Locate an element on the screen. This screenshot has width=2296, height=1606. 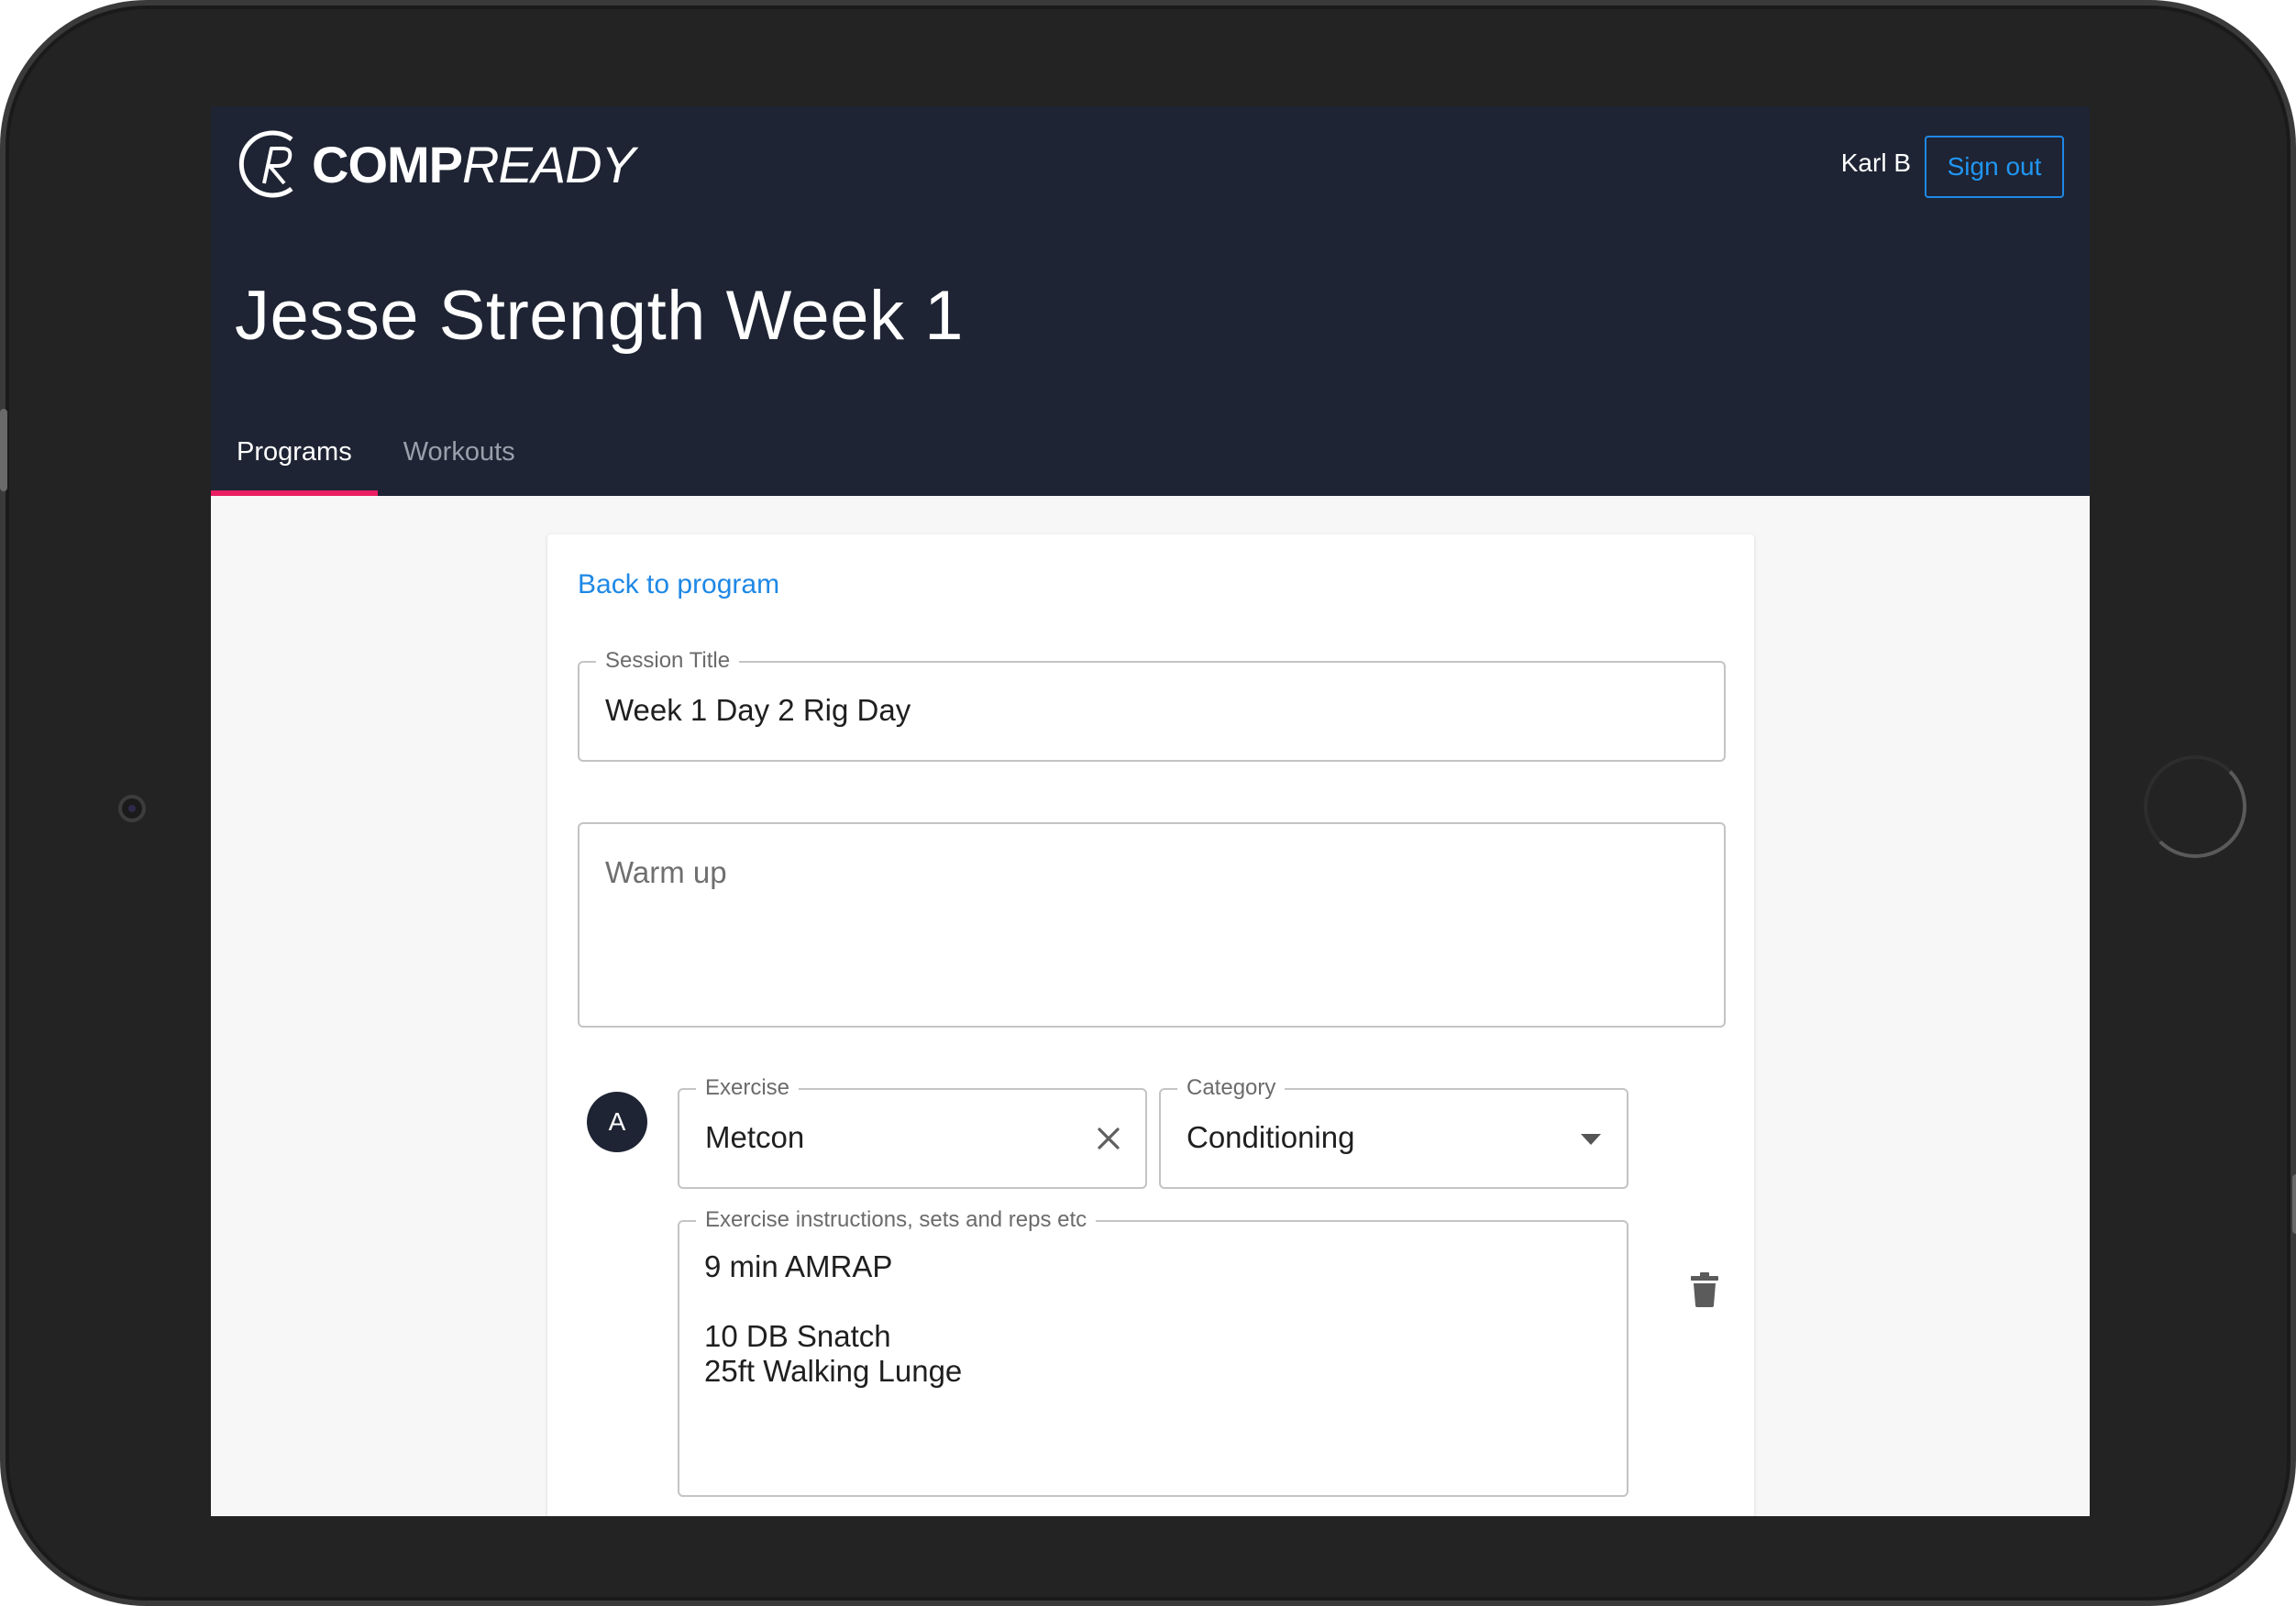
warm-up-field: Warm up is located at coordinates (1152, 925).